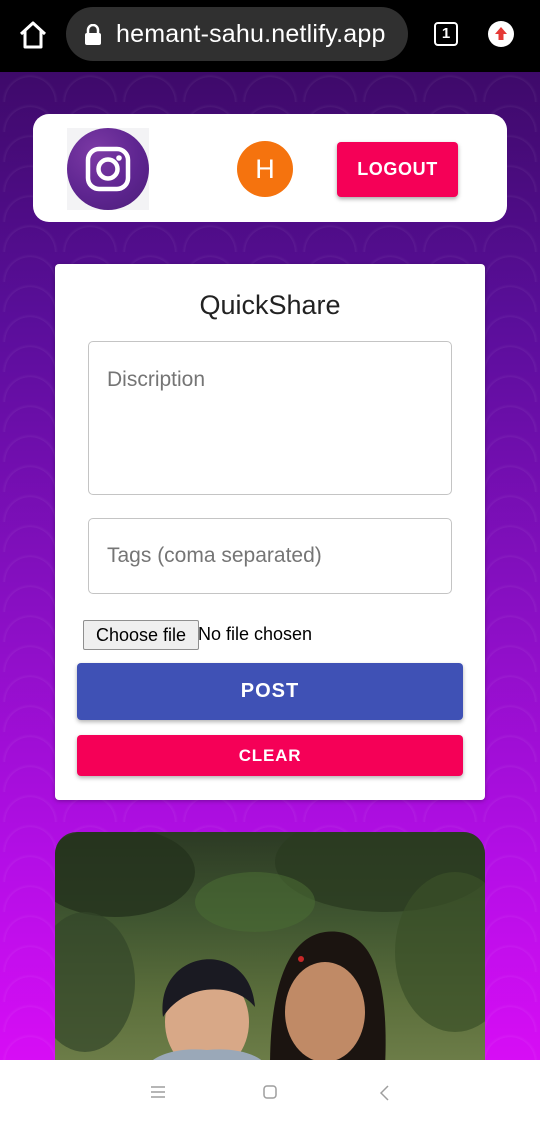  I want to click on home-icon, so click(33, 35).